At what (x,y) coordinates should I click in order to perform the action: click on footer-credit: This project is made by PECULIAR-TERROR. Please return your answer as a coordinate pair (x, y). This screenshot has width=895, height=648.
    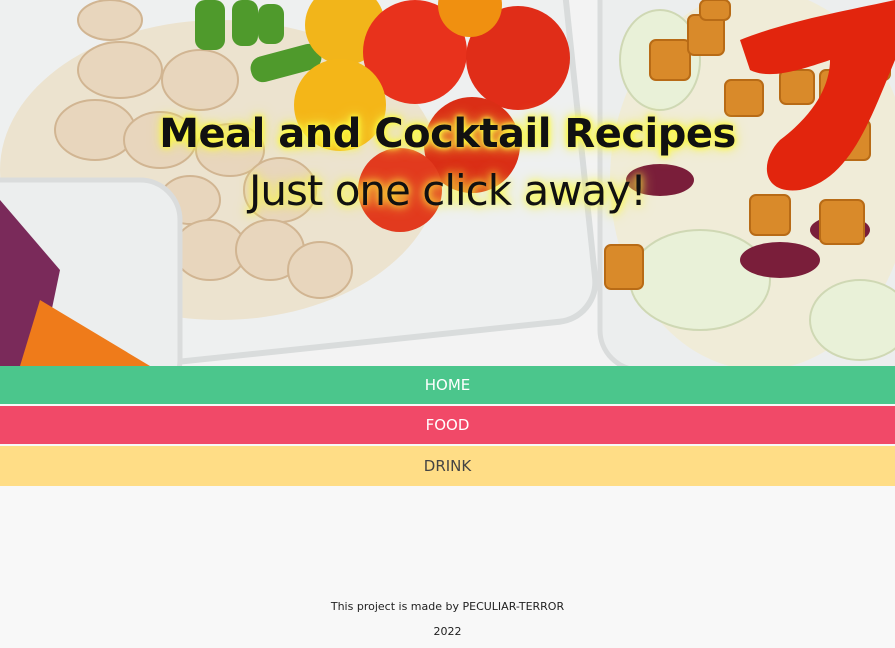
    Looking at the image, I should click on (447, 606).